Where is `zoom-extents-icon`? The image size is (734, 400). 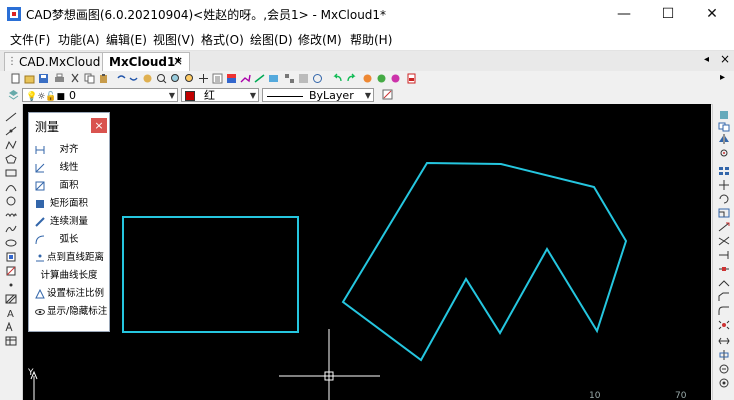 zoom-extents-icon is located at coordinates (189, 78).